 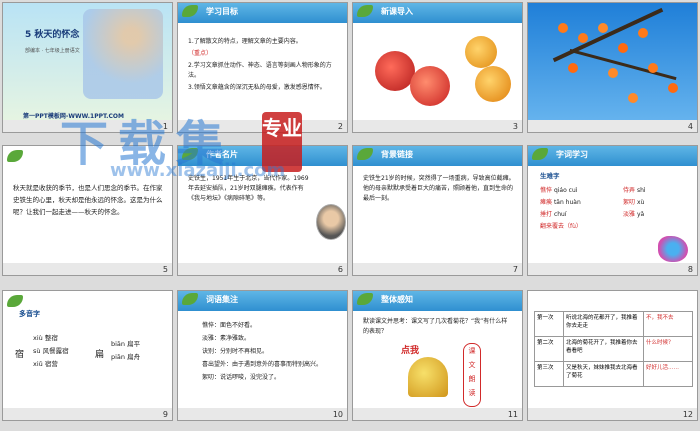 What do you see at coordinates (565, 190) in the screenshot?
I see `pinyin-1: qiáo cuì` at bounding box center [565, 190].